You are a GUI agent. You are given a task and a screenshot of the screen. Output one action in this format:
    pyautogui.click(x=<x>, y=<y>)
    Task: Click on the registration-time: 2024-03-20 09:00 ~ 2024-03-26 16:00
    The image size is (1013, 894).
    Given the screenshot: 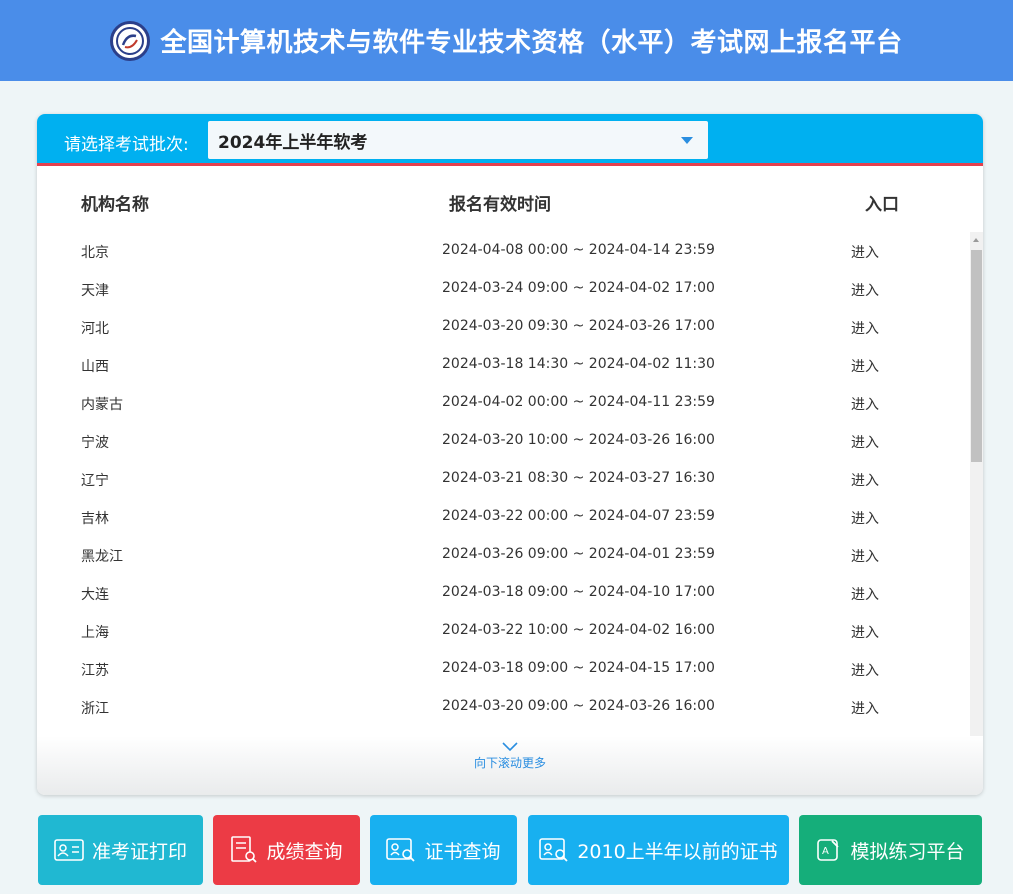 What is the action you would take?
    pyautogui.click(x=578, y=706)
    